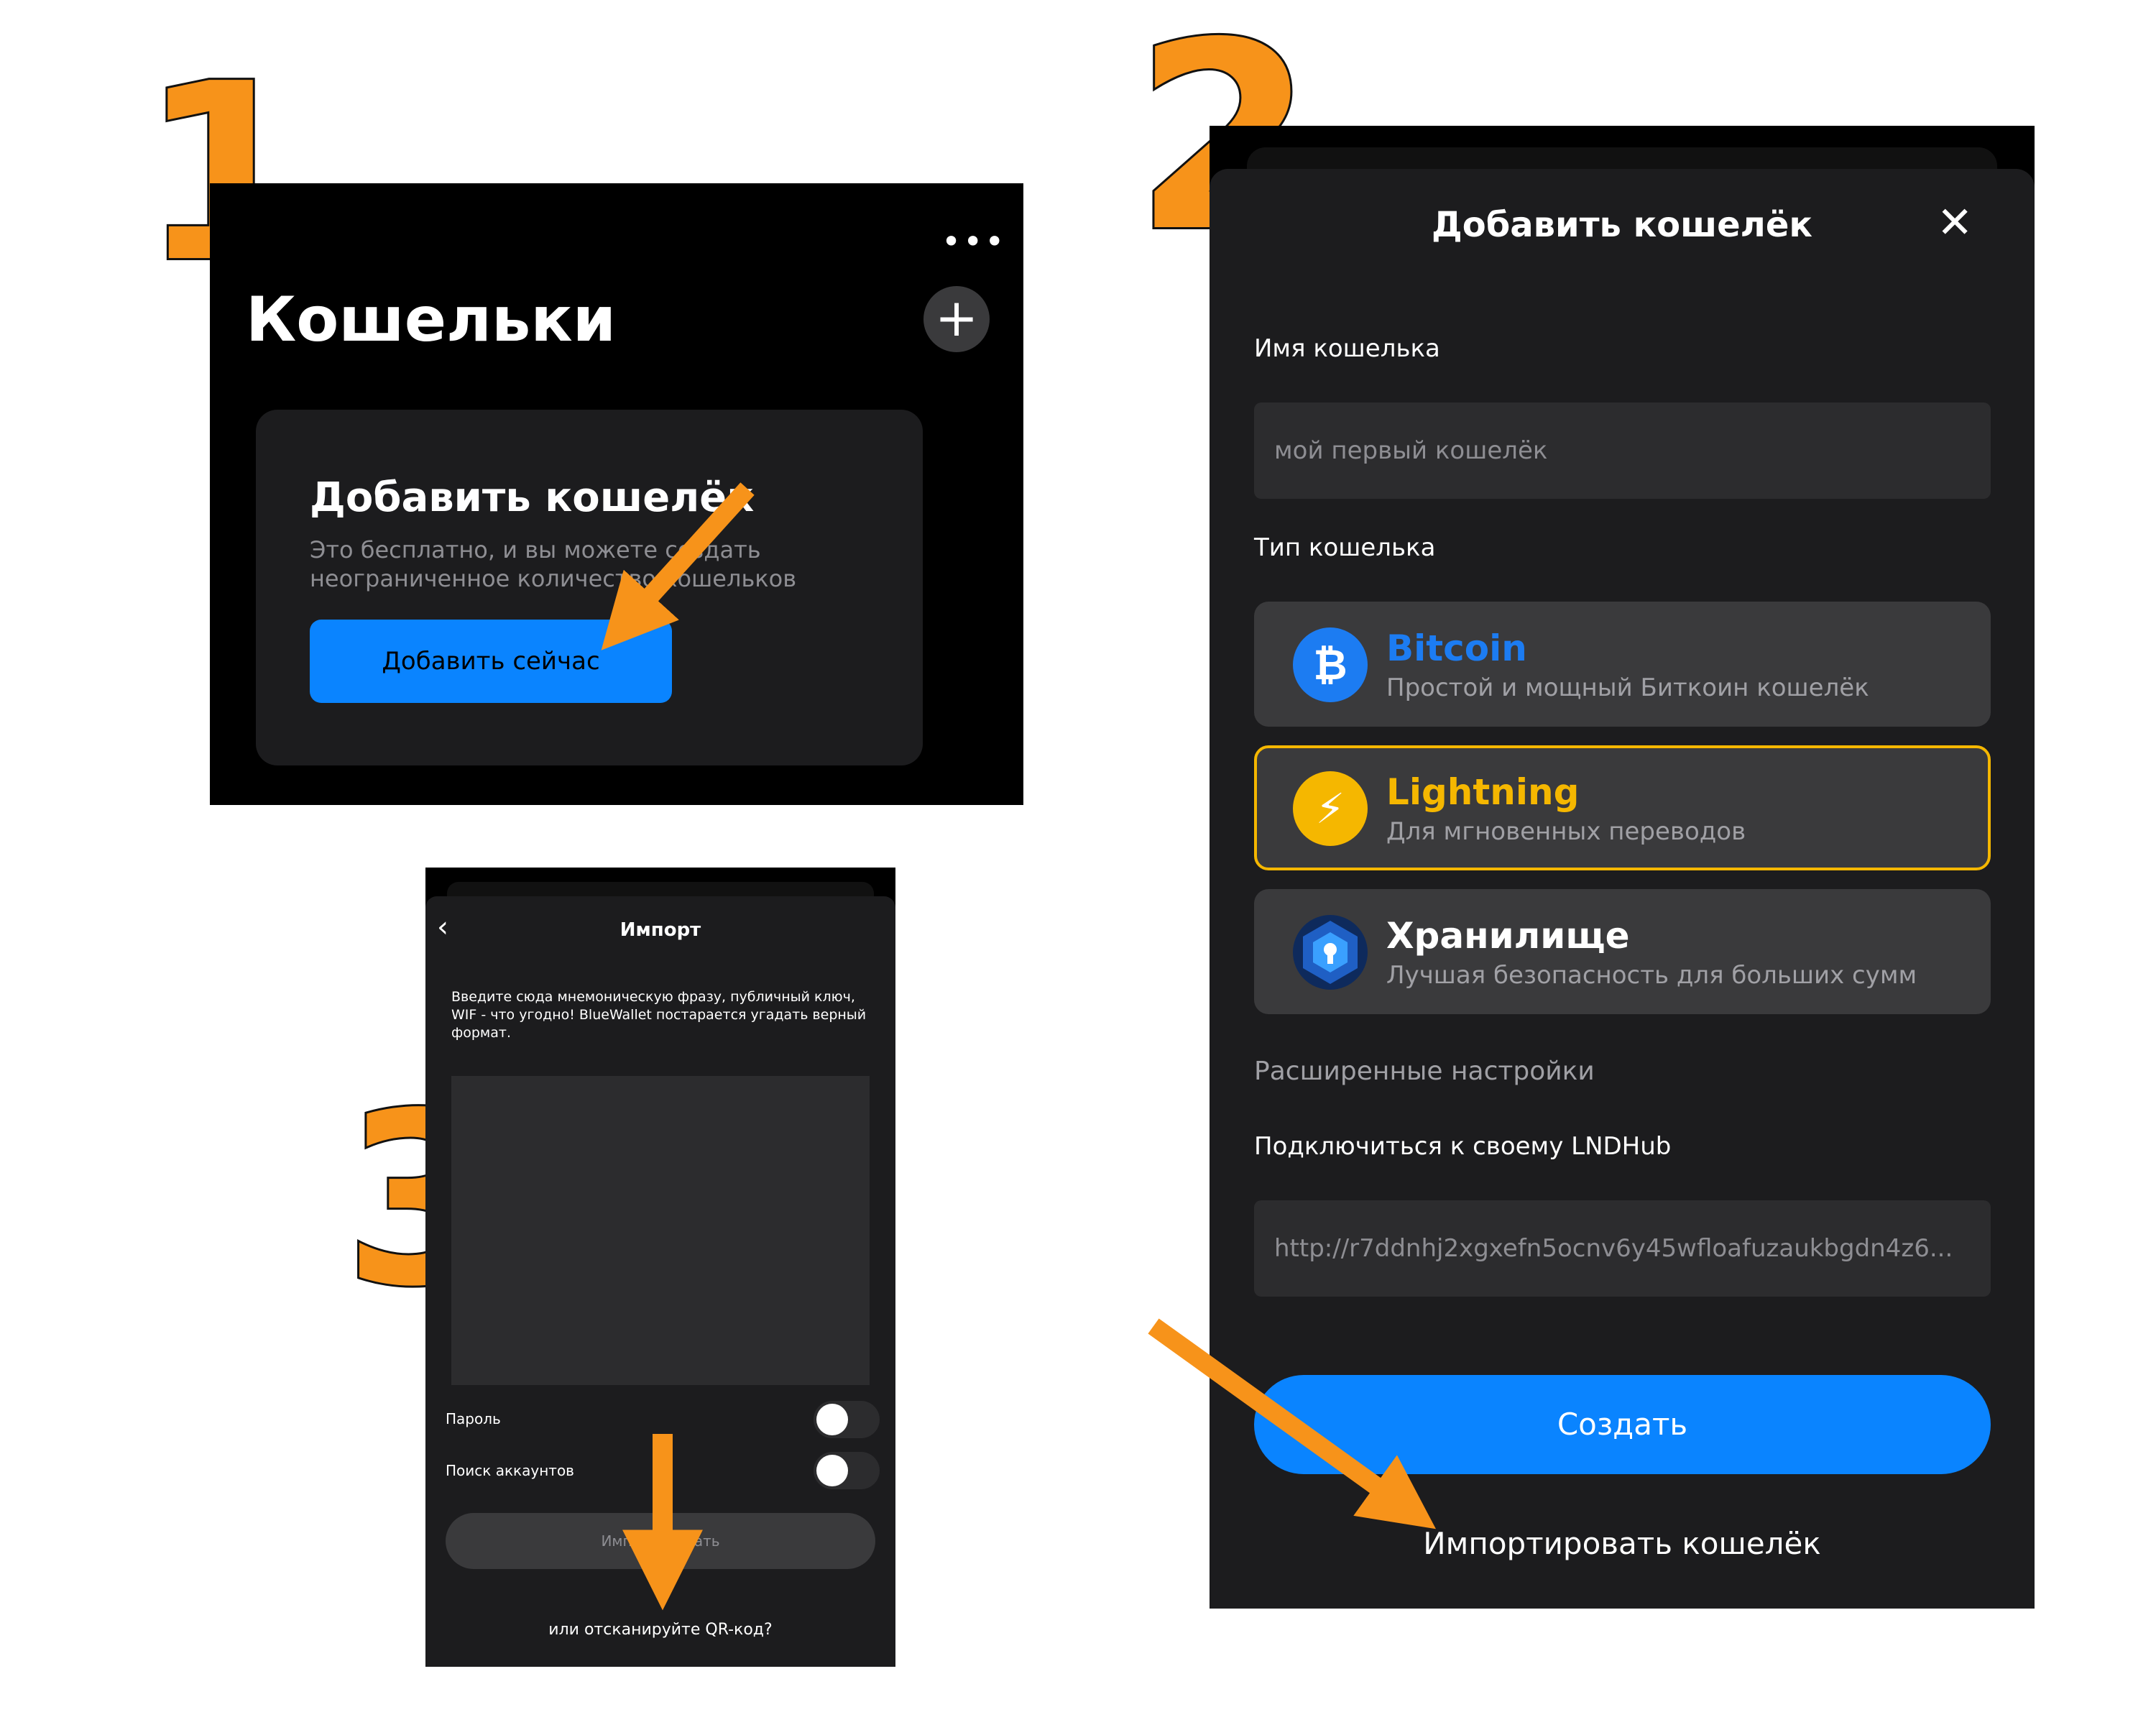  Describe the element at coordinates (1292, 1424) in the screenshot. I see `arrow-to-import-wallet` at that location.